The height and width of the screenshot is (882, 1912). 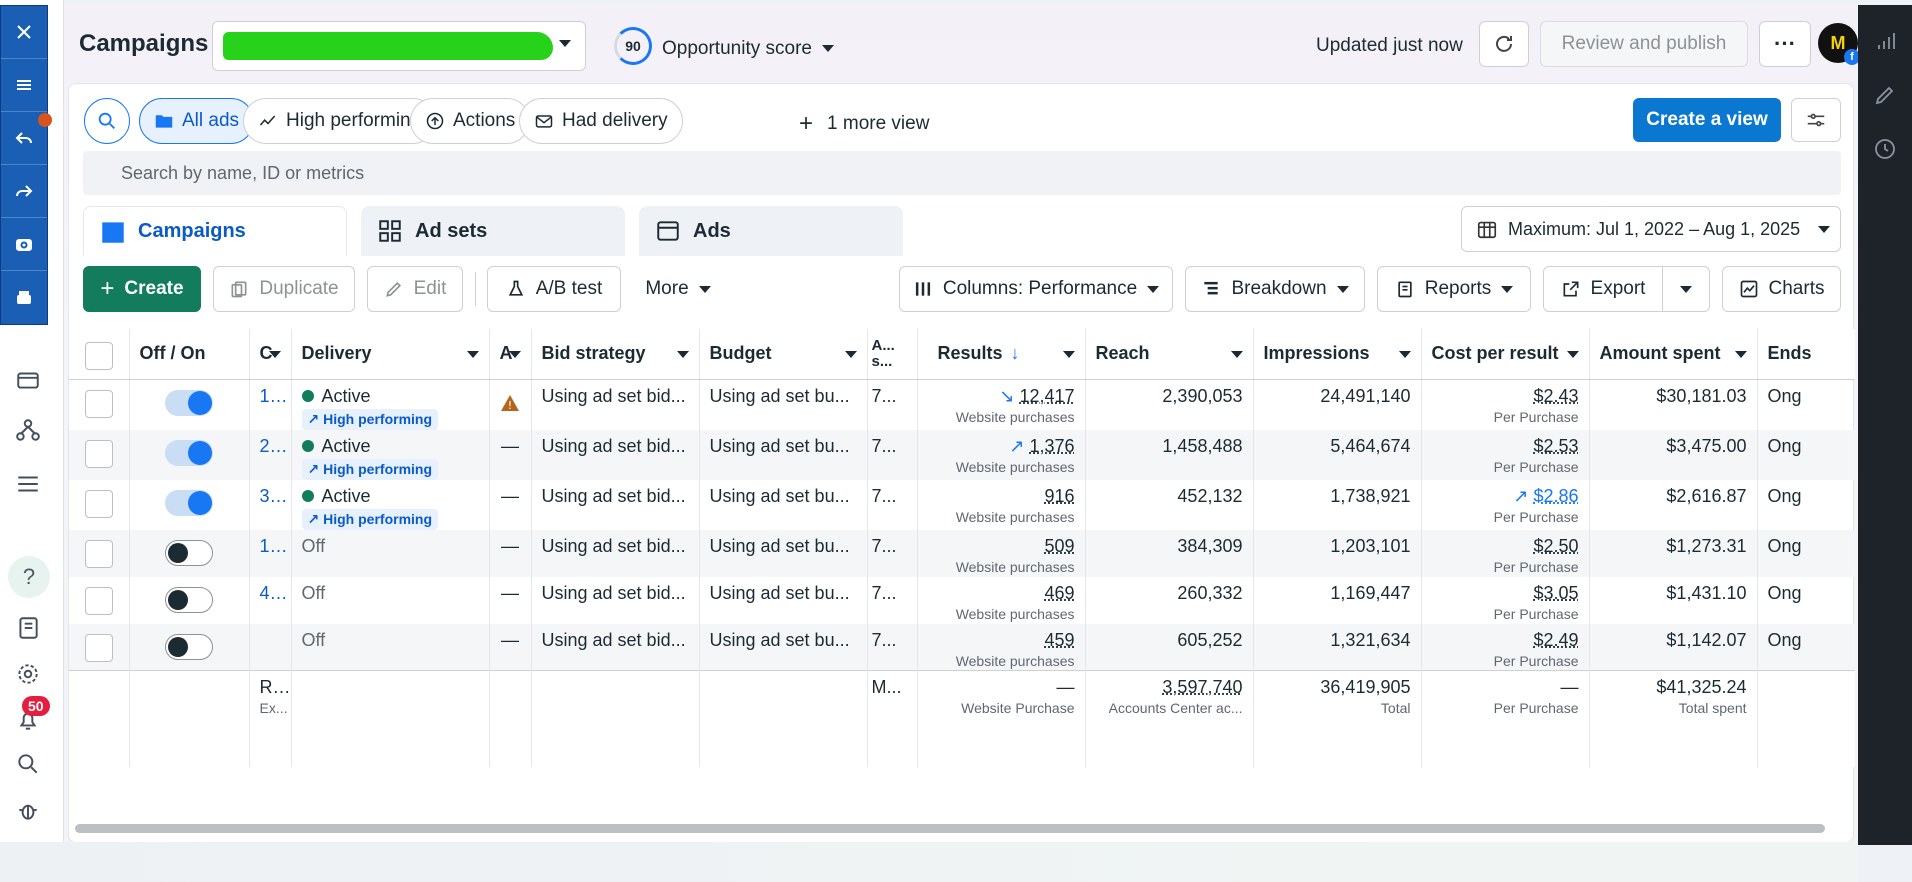 I want to click on column-header-budget: Budget, so click(x=783, y=354).